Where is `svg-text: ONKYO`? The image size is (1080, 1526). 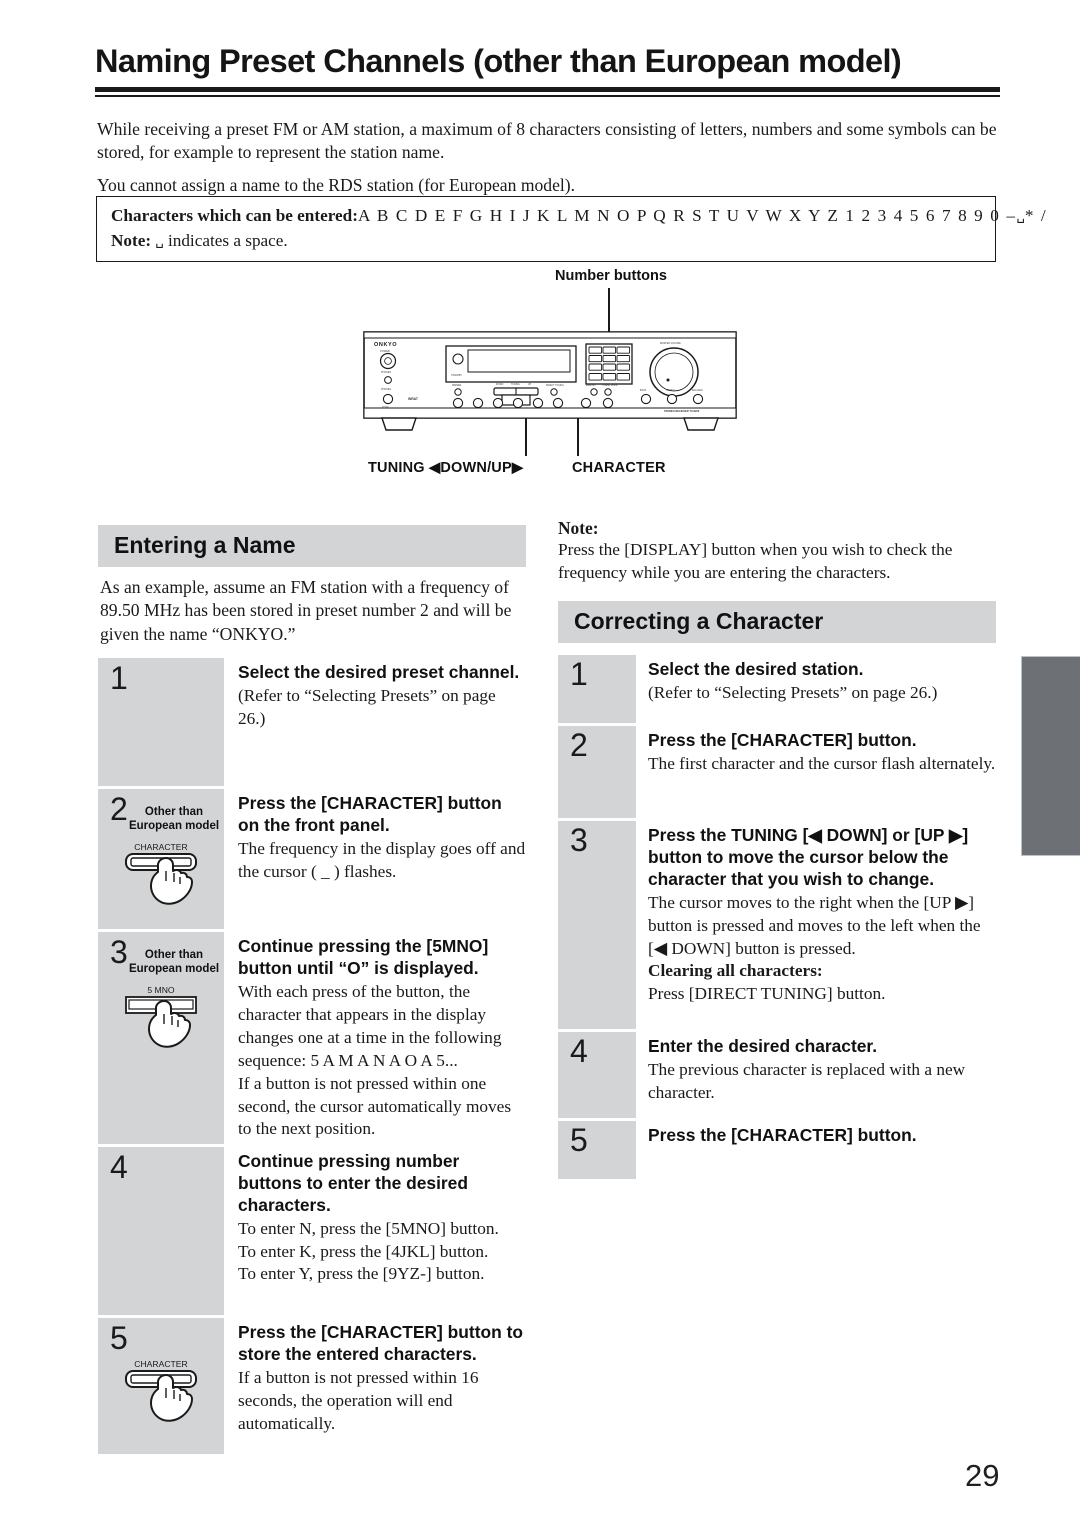 svg-text: ONKYO is located at coordinates (385, 345).